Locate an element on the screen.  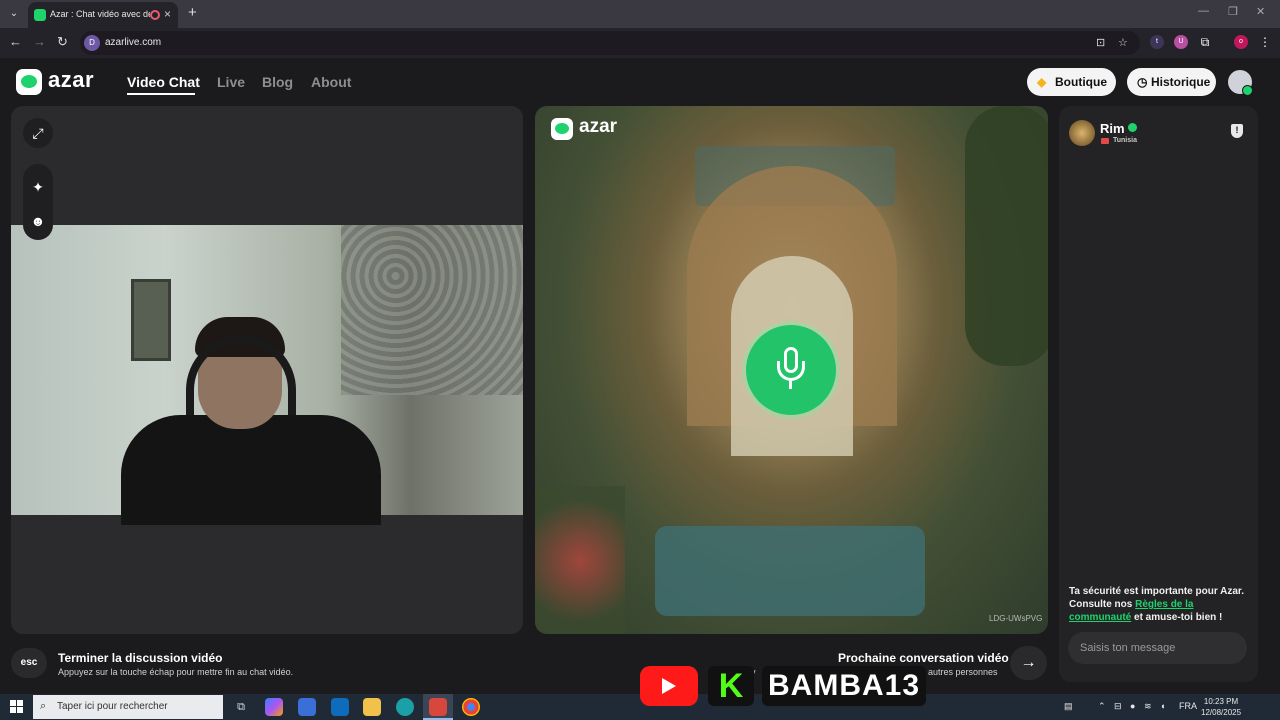
microphone-button is located at coordinates (791, 370).